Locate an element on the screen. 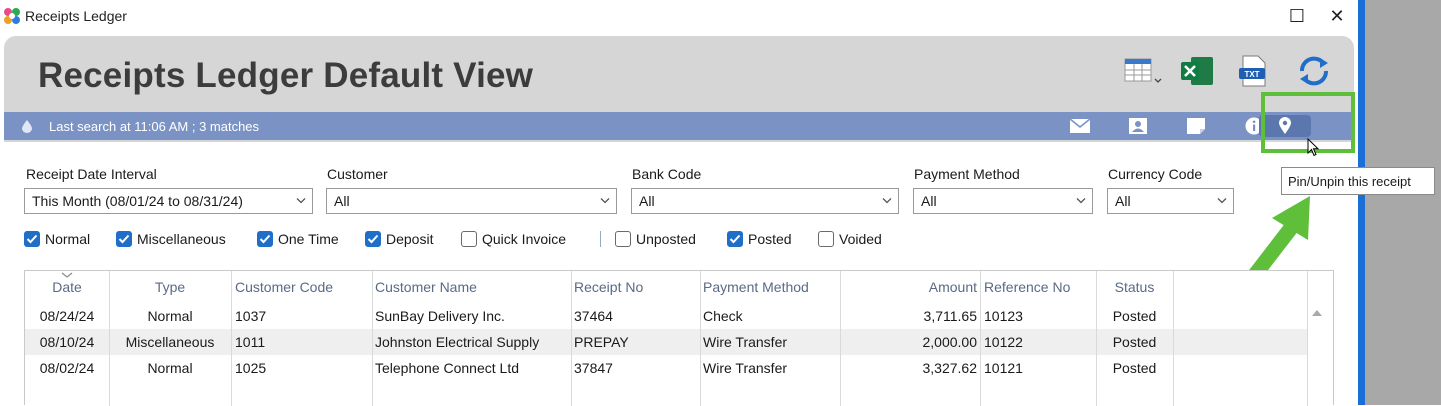 The height and width of the screenshot is (406, 1441). receipt-date-interval-label: Receipt Date Interval is located at coordinates (91, 174).